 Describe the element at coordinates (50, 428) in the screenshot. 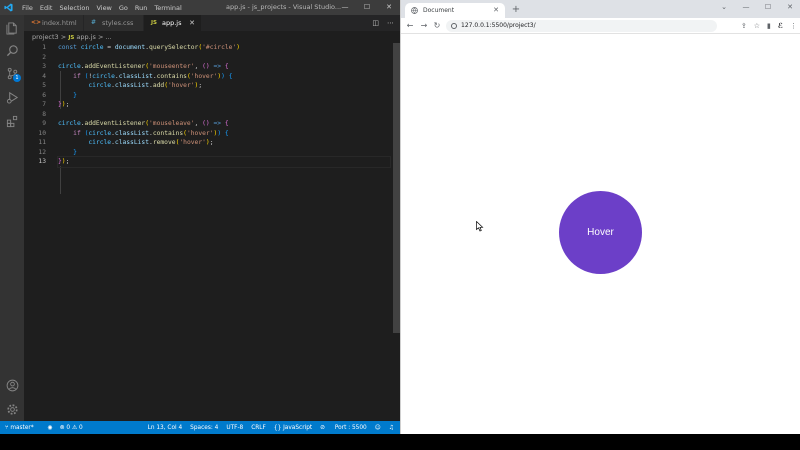

I see `sync-icon: ◉` at that location.